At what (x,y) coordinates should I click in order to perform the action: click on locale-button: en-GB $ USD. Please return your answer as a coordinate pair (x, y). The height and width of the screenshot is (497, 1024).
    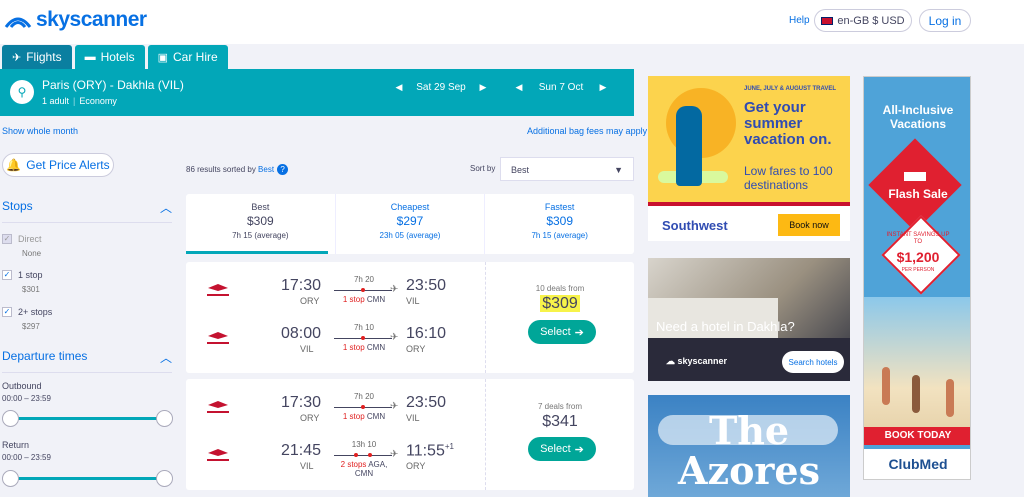
    Looking at the image, I should click on (863, 20).